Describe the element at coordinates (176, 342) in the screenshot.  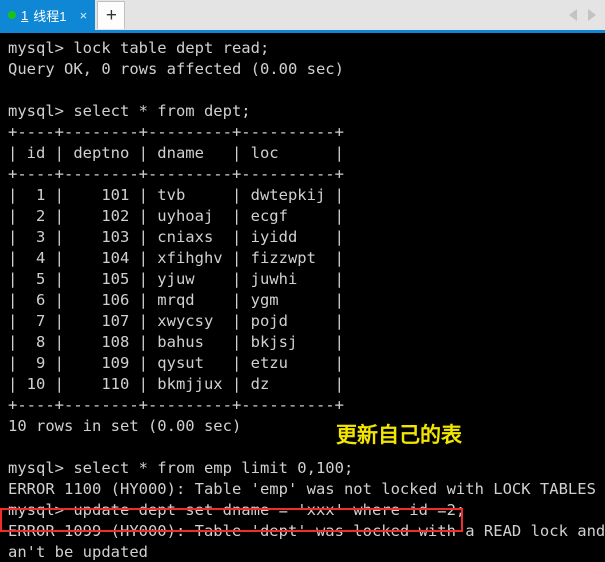
I see `terminal-line: | 8 | 108 | bahus | bkjsj |` at that location.